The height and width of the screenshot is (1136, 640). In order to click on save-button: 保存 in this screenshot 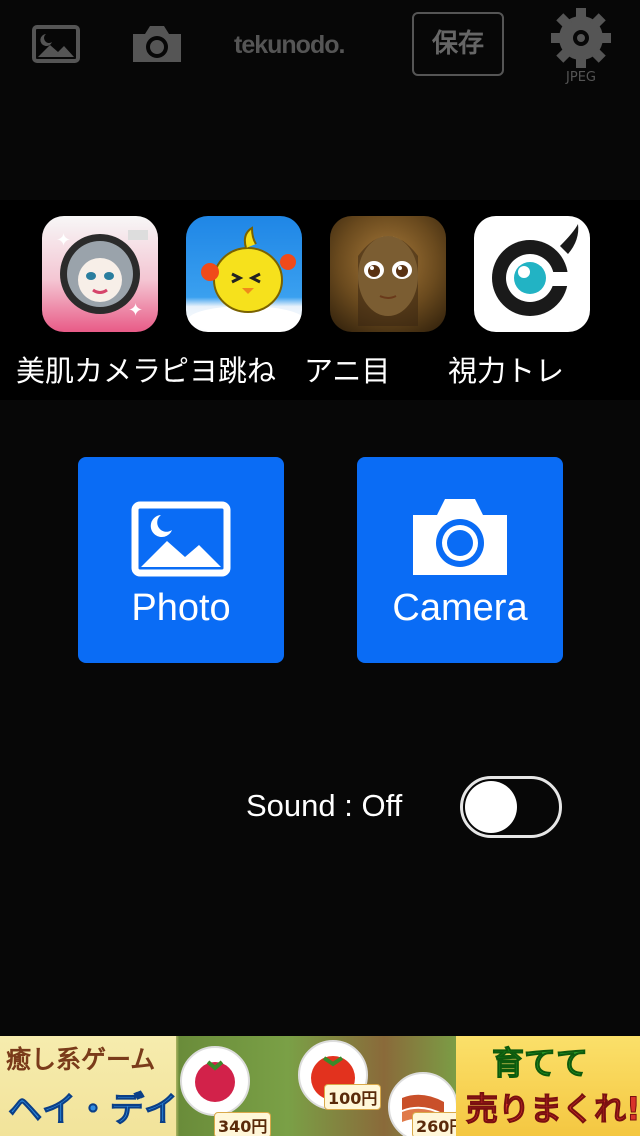, I will do `click(458, 44)`.